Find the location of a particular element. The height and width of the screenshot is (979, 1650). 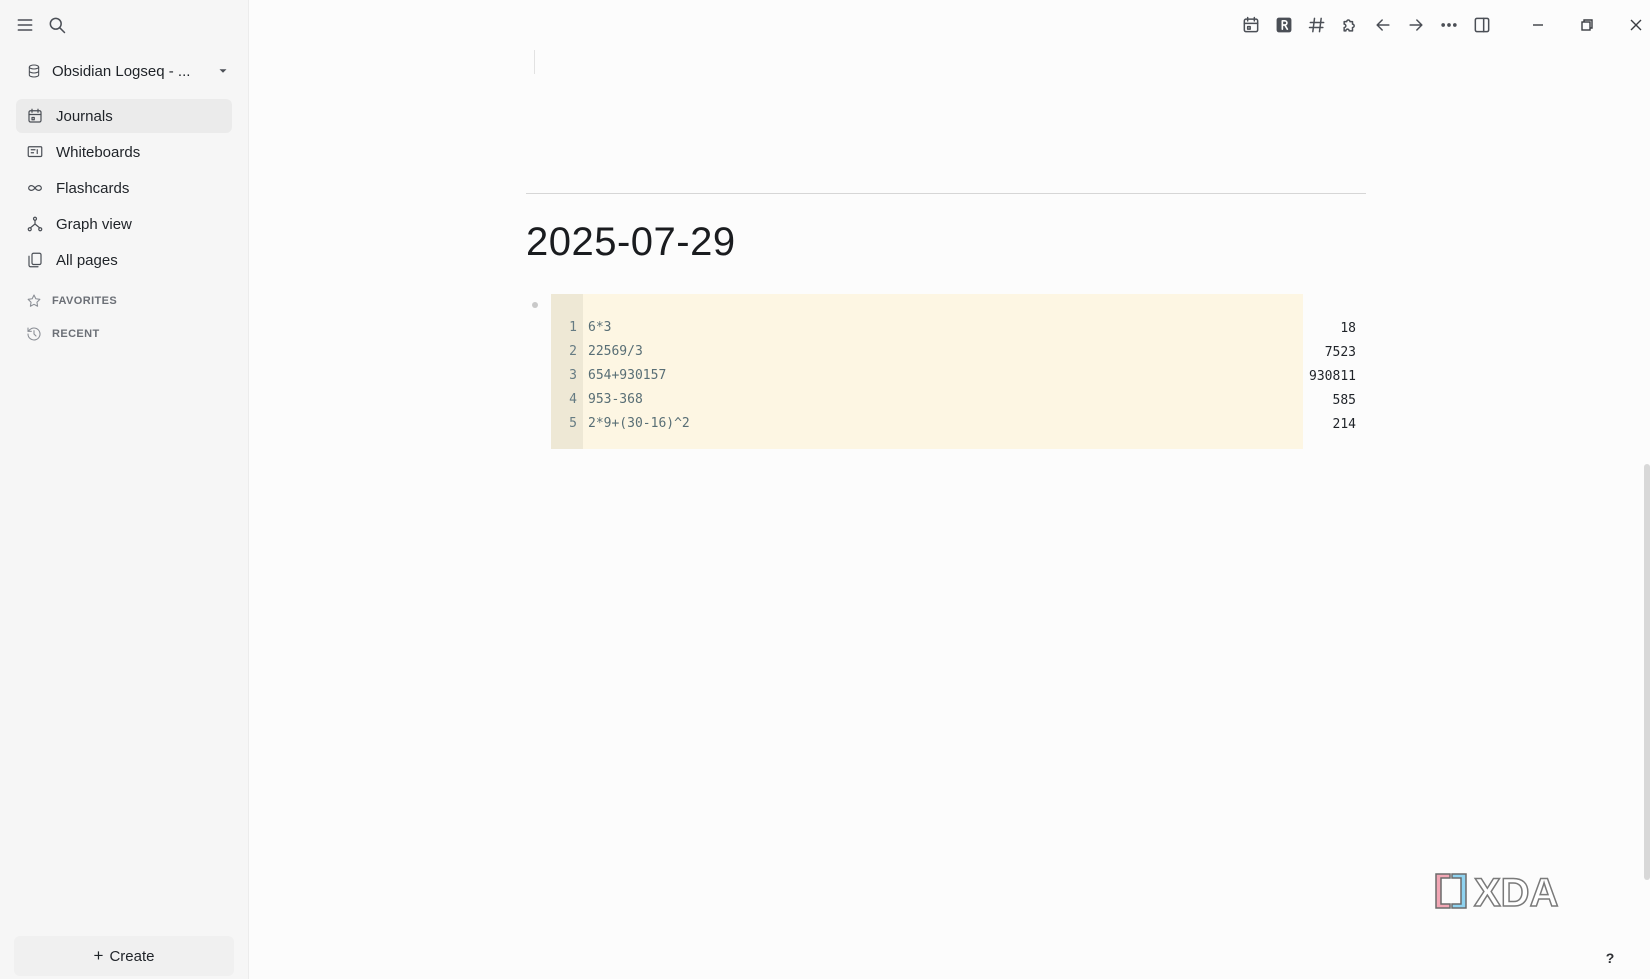

caret-down-icon is located at coordinates (223, 71).